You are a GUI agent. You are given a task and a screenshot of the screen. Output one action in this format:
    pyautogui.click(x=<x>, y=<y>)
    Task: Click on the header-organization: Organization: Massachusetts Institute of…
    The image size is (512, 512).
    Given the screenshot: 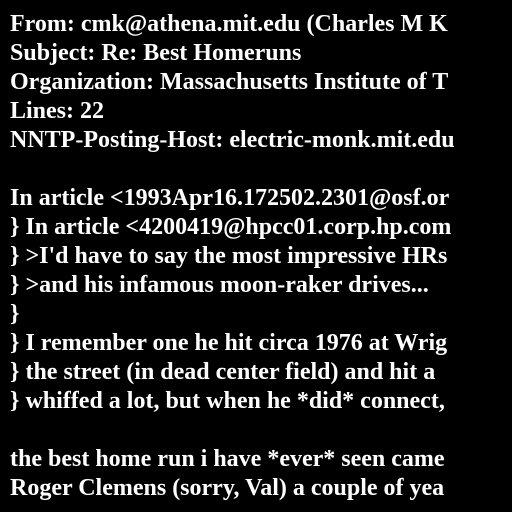 What is the action you would take?
    pyautogui.click(x=229, y=82)
    